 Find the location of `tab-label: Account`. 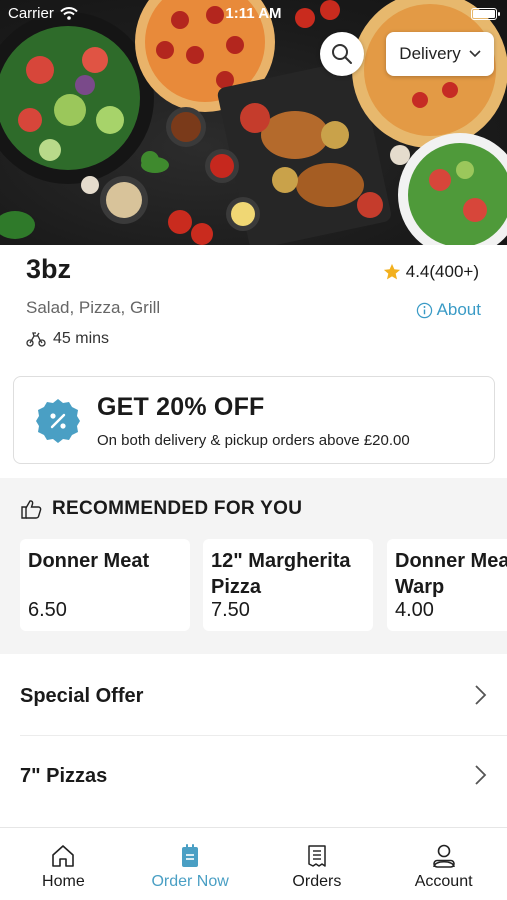

tab-label: Account is located at coordinates (443, 881).